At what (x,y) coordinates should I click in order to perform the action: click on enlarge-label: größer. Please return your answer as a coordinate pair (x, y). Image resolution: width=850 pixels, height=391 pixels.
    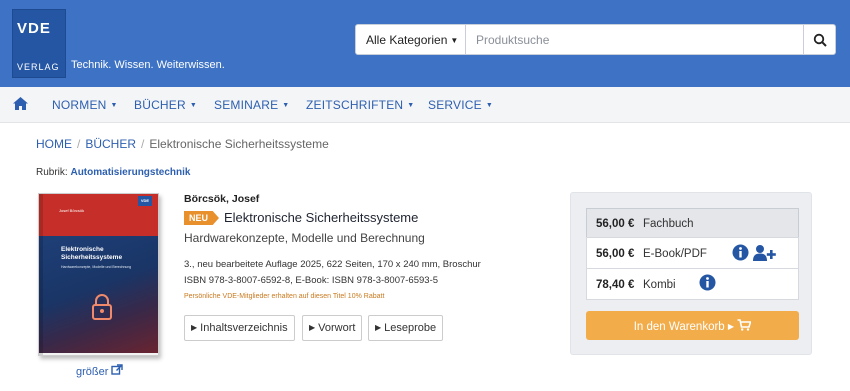
    Looking at the image, I should click on (92, 372).